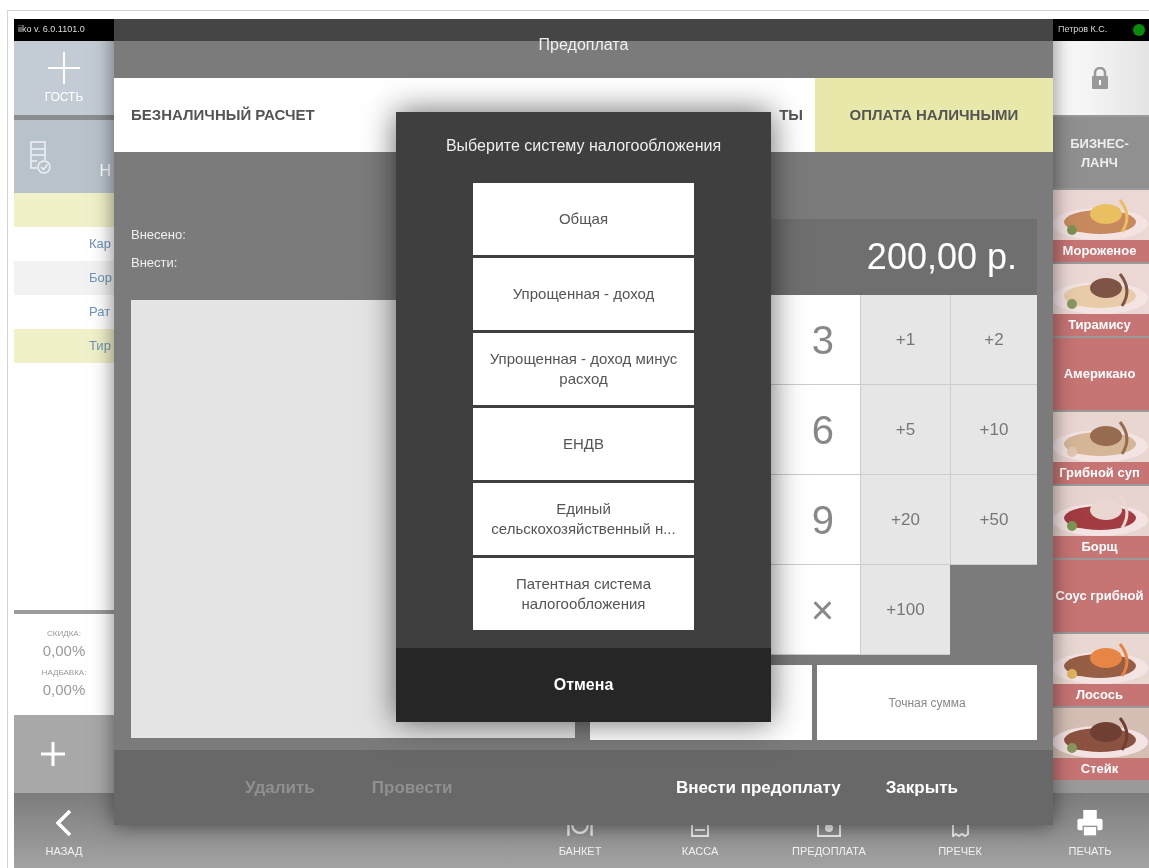  Describe the element at coordinates (64, 634) in the screenshot. I see `discount-label: СКИДКА:` at that location.